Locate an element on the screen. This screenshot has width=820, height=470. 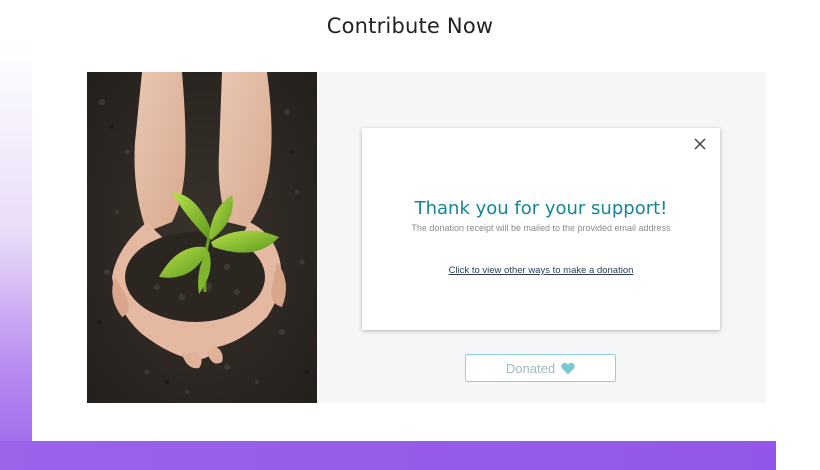
page-title: Contribute Now is located at coordinates (410, 26).